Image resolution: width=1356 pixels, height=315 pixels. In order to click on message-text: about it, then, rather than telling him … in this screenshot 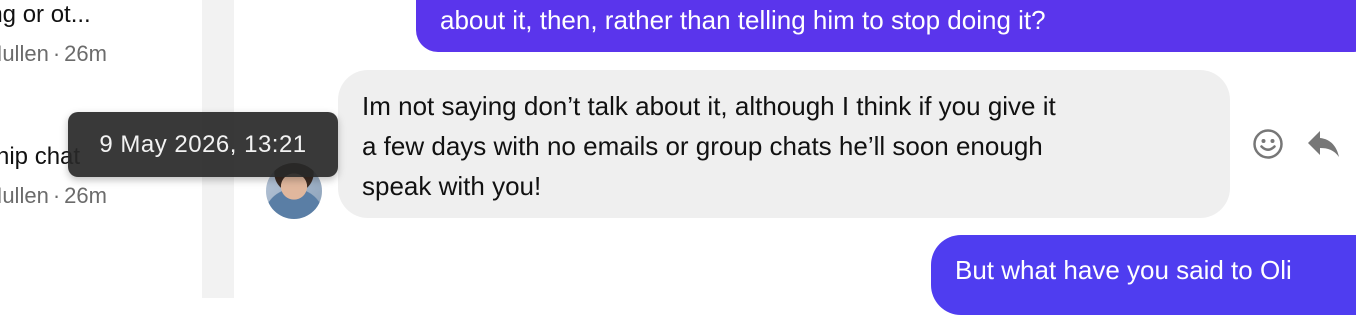, I will do `click(743, 20)`.